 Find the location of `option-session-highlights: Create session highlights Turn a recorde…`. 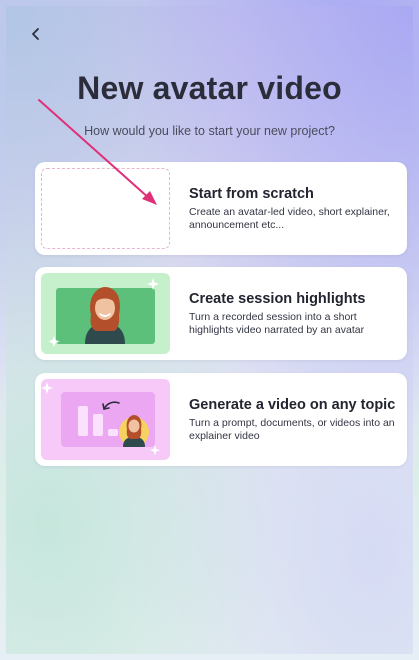

option-session-highlights: Create session highlights Turn a recorde… is located at coordinates (221, 313).